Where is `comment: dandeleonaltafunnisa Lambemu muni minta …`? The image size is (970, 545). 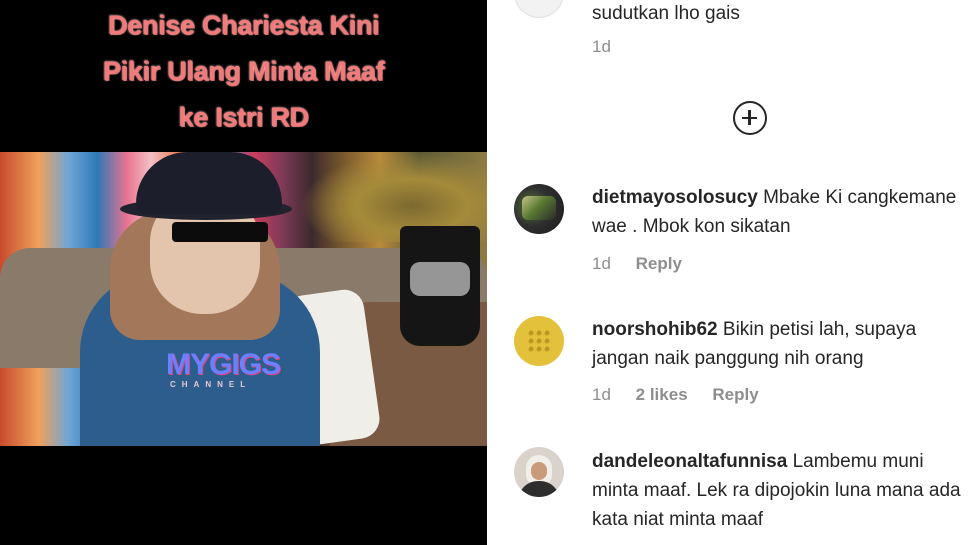 comment: dandeleonaltafunnisa Lambemu muni minta … is located at coordinates (781, 490).